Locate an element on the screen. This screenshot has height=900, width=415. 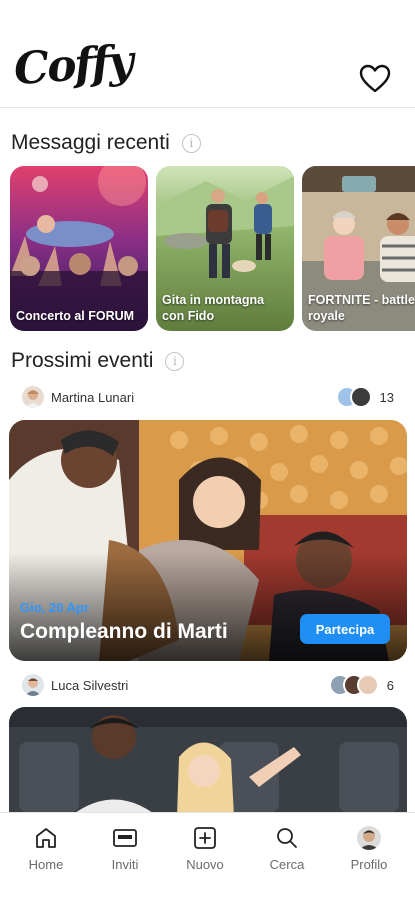
attendees: 13 is located at coordinates (364, 397).